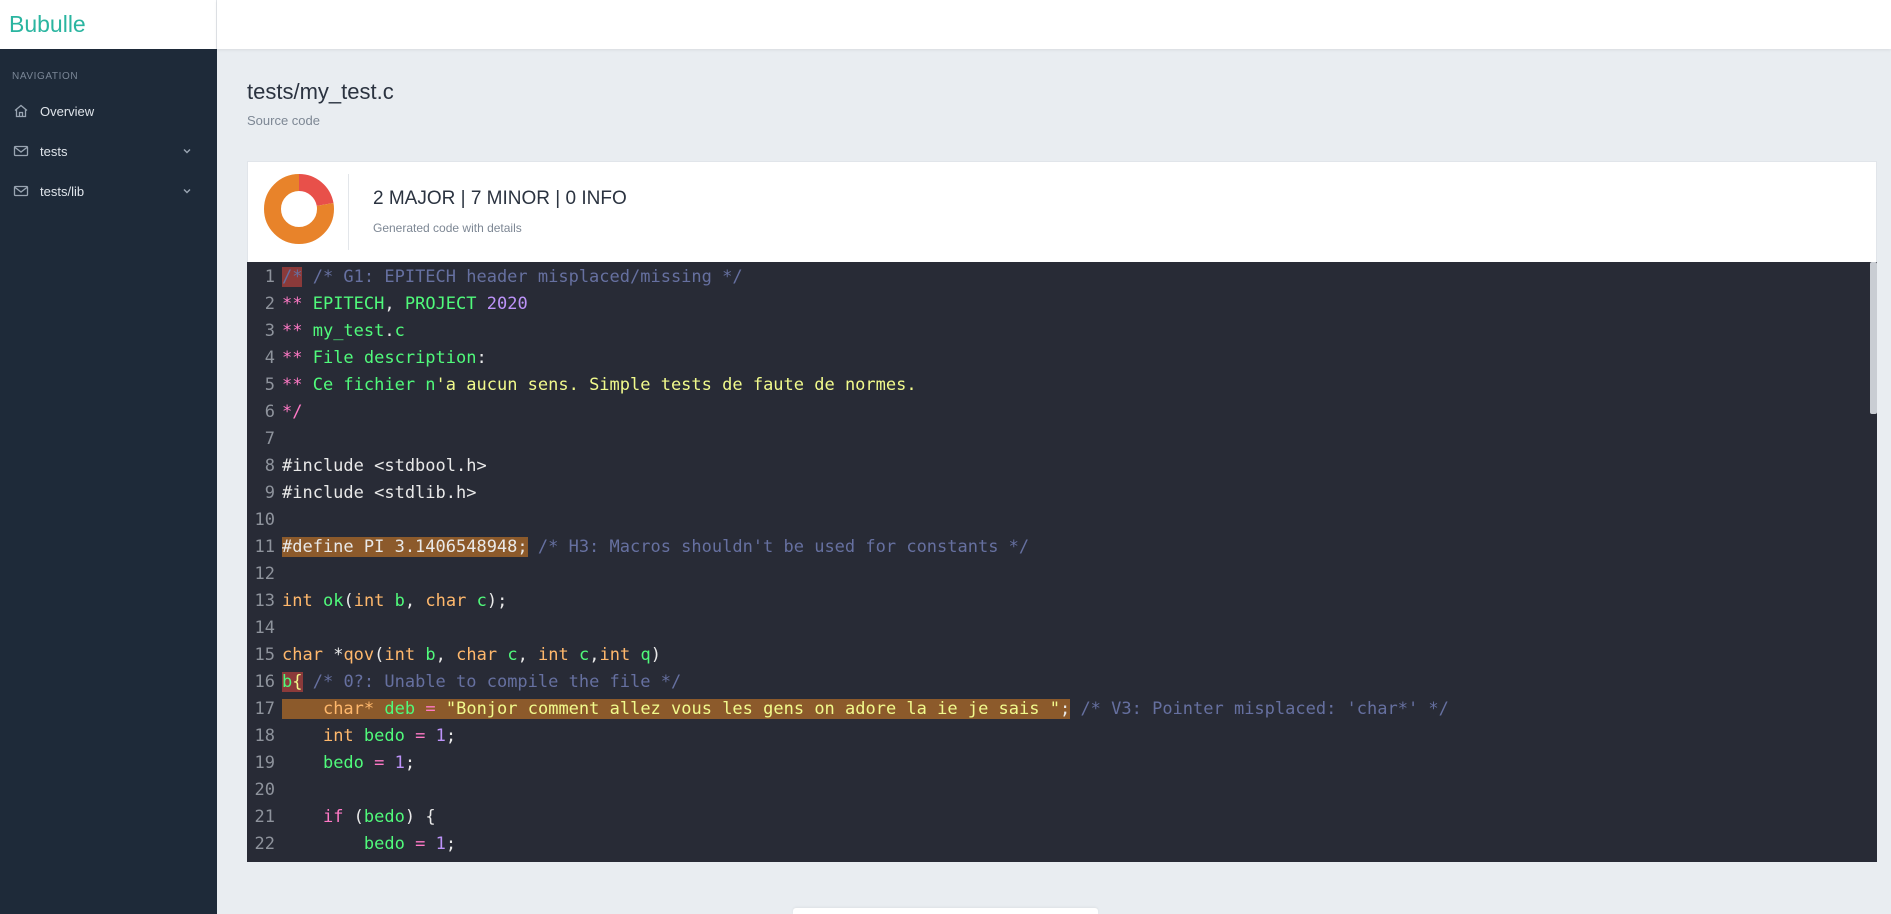 This screenshot has width=1891, height=914. What do you see at coordinates (292, 412) in the screenshot?
I see `code-token: */` at bounding box center [292, 412].